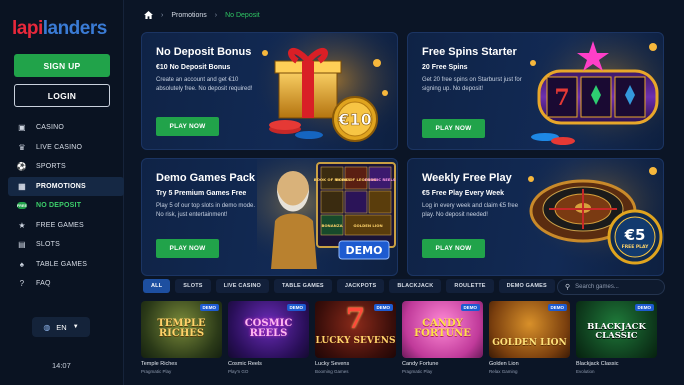 The width and height of the screenshot is (684, 385). Describe the element at coordinates (469, 52) in the screenshot. I see `promo-title: Free Spins Starter` at that location.